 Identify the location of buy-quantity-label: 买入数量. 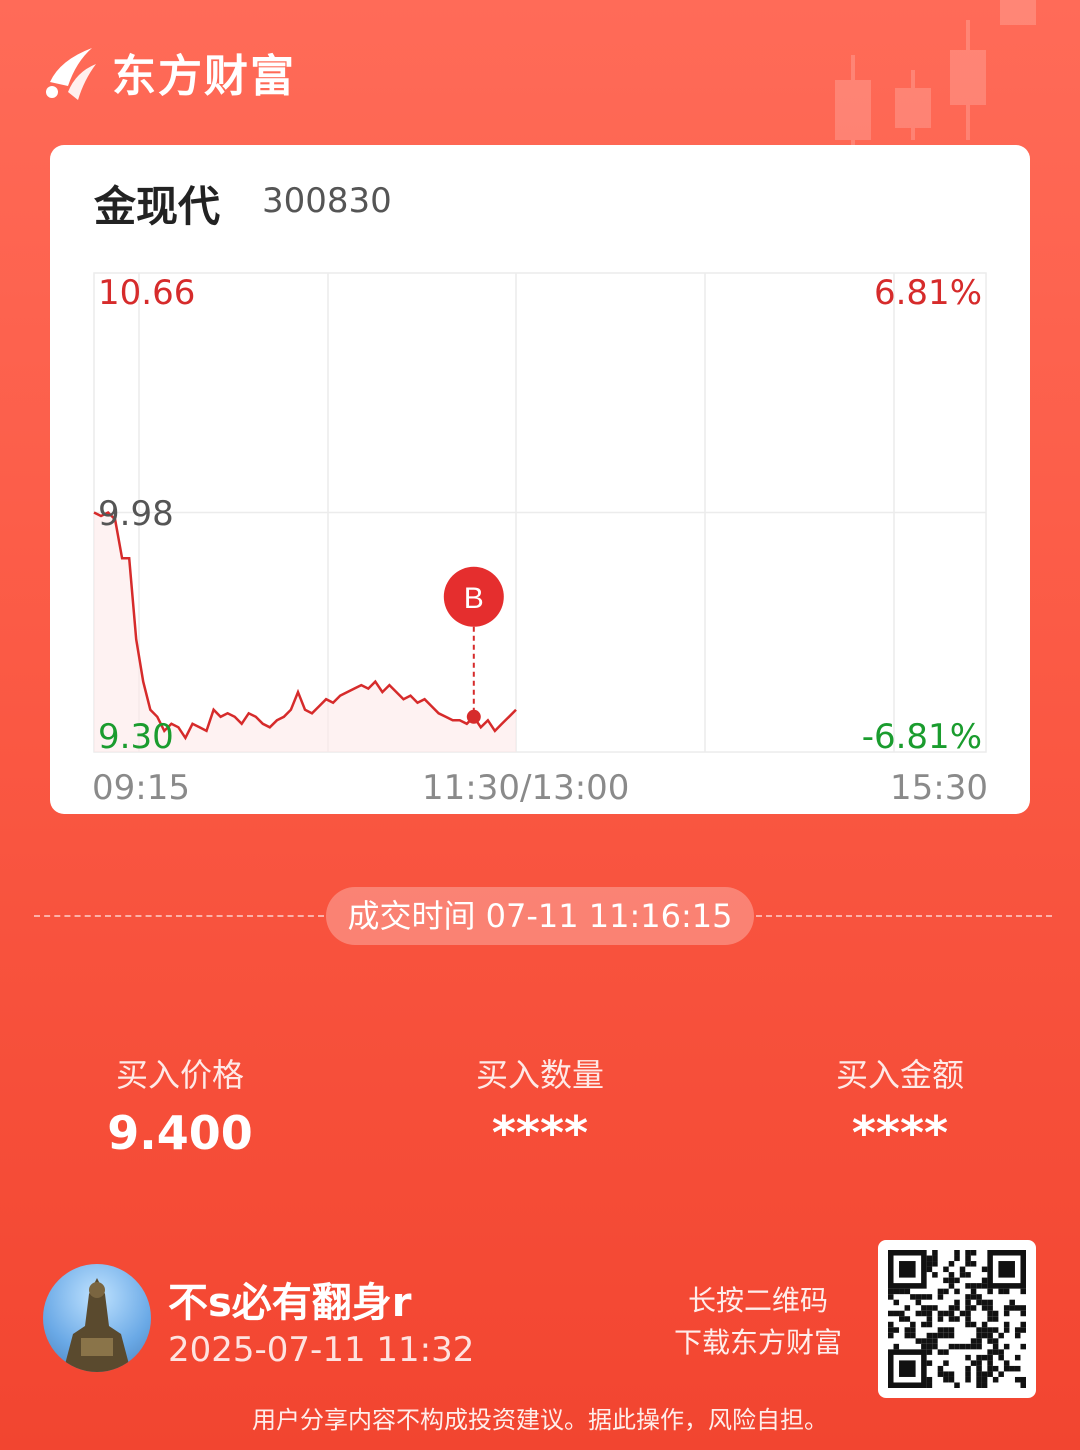
(539, 1075).